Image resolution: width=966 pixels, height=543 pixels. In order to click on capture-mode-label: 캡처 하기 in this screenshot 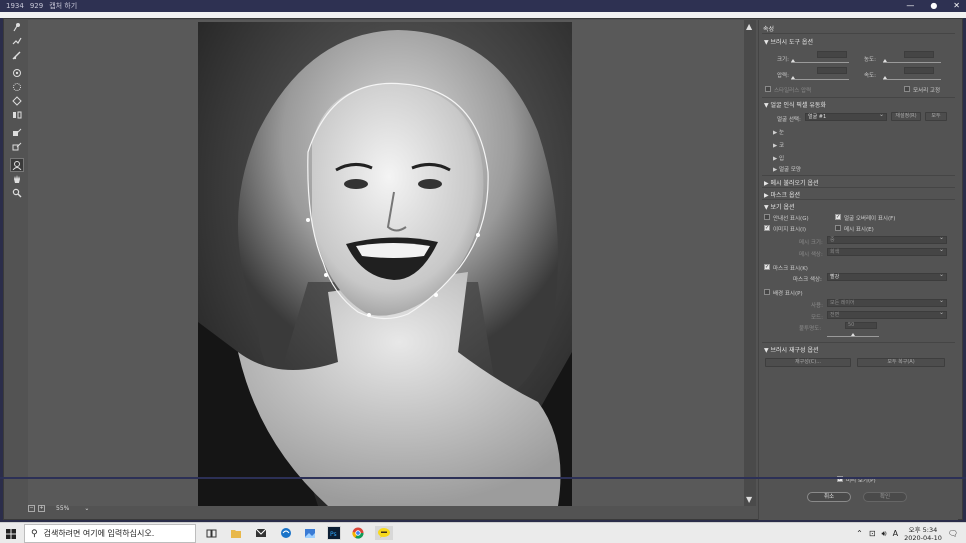, I will do `click(63, 6)`.